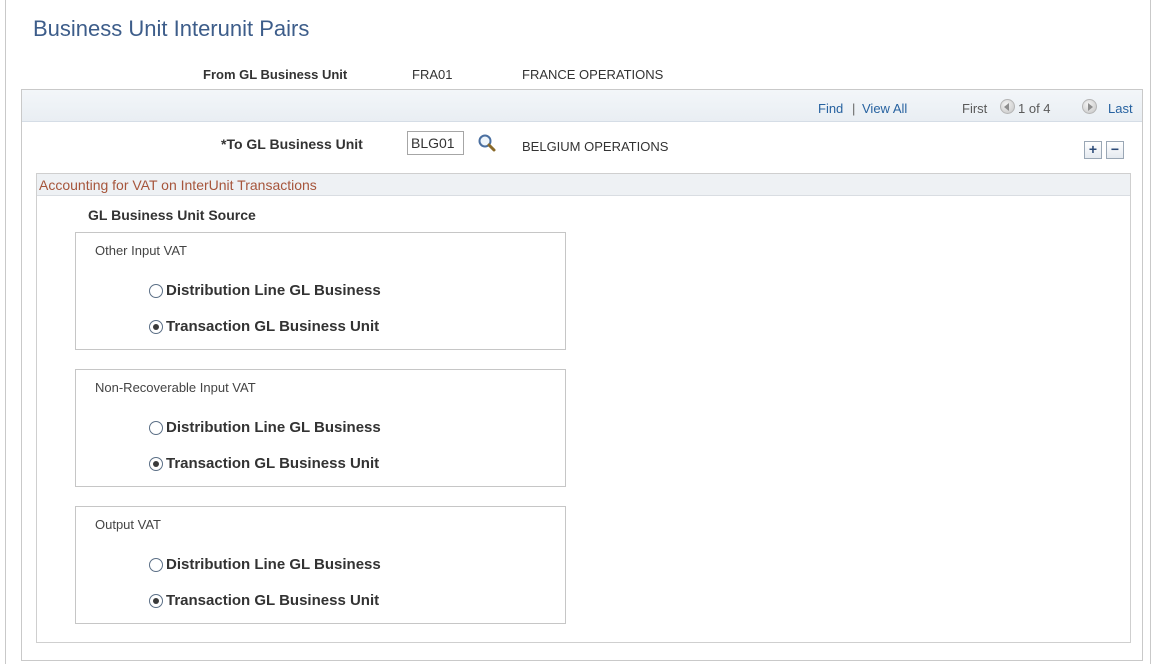 The image size is (1153, 665). I want to click on from-unit-value: FRA01, so click(432, 74).